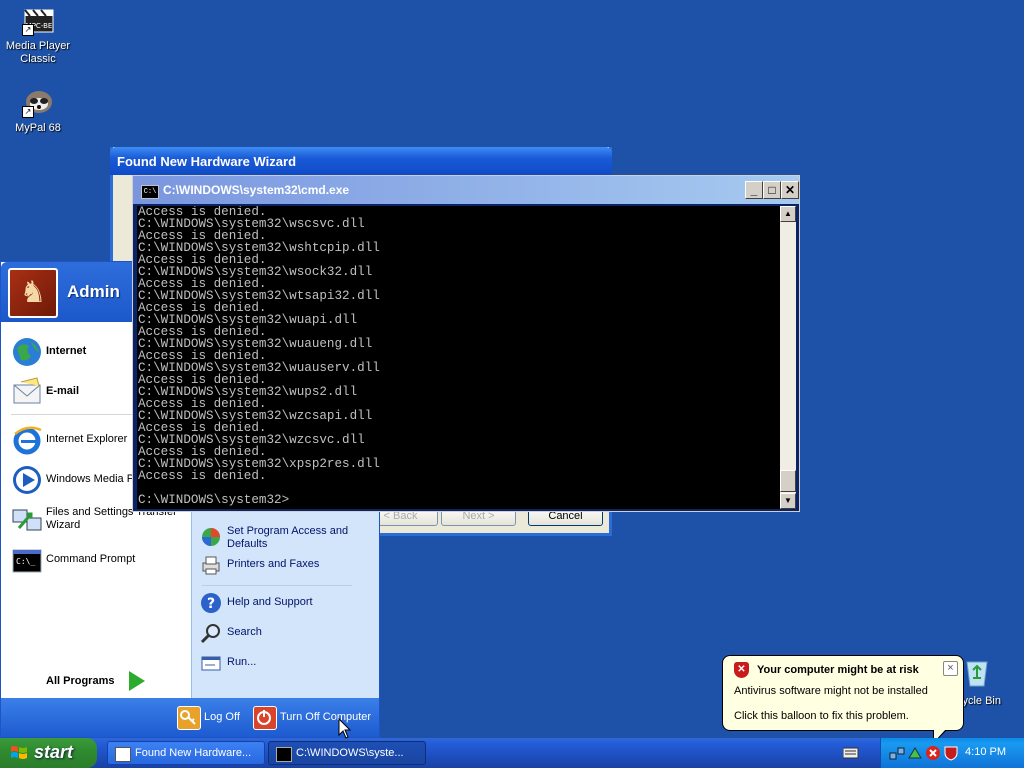  Describe the element at coordinates (788, 214) in the screenshot. I see `scroll-up-arrow-icon: ▲` at that location.